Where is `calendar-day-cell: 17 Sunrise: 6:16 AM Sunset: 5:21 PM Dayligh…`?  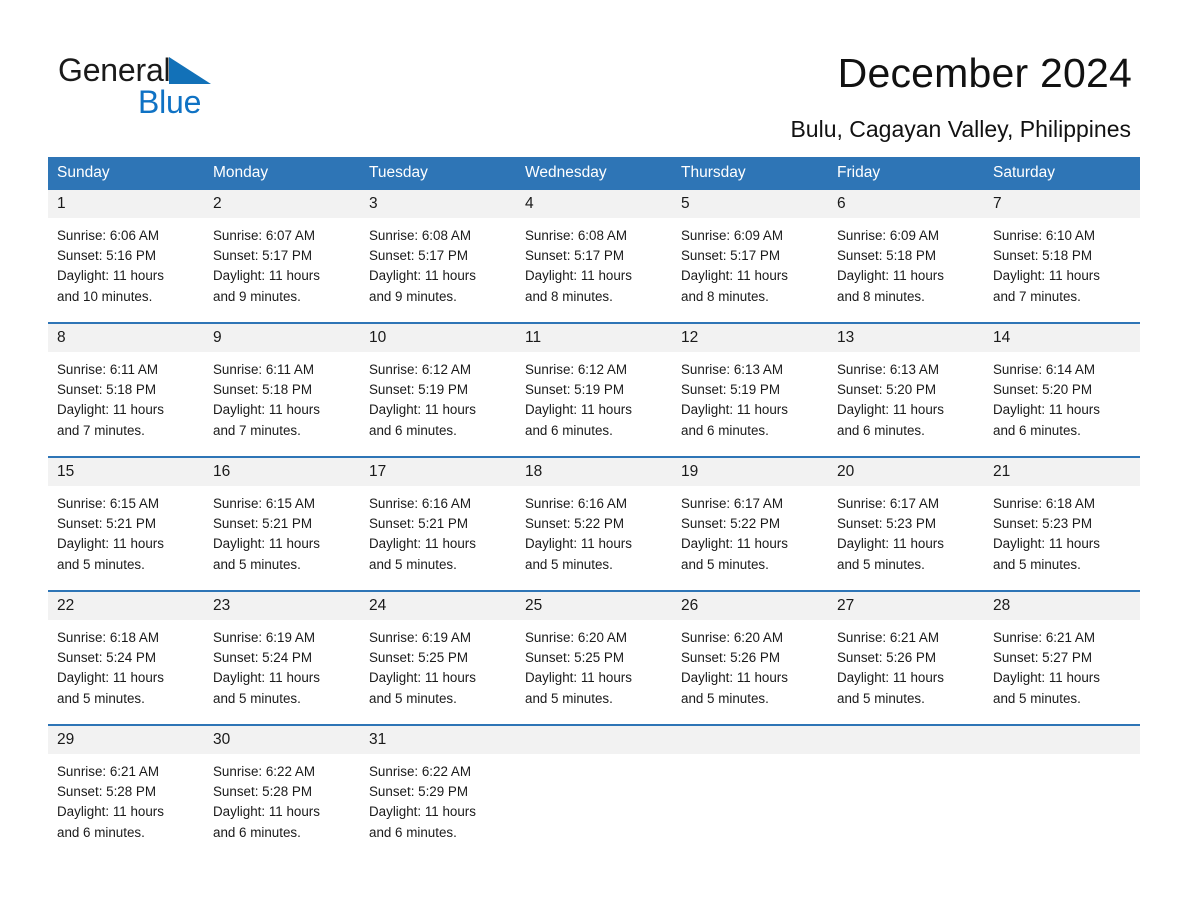 calendar-day-cell: 17 Sunrise: 6:16 AM Sunset: 5:21 PM Dayligh… is located at coordinates (438, 523).